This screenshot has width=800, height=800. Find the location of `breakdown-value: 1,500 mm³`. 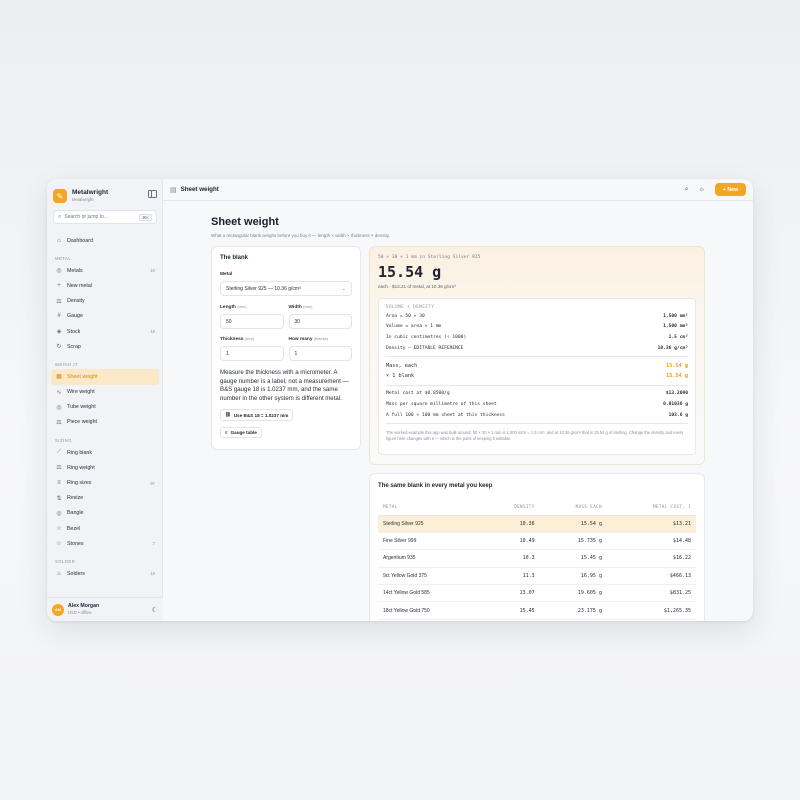

breakdown-value: 1,500 mm³ is located at coordinates (675, 327).